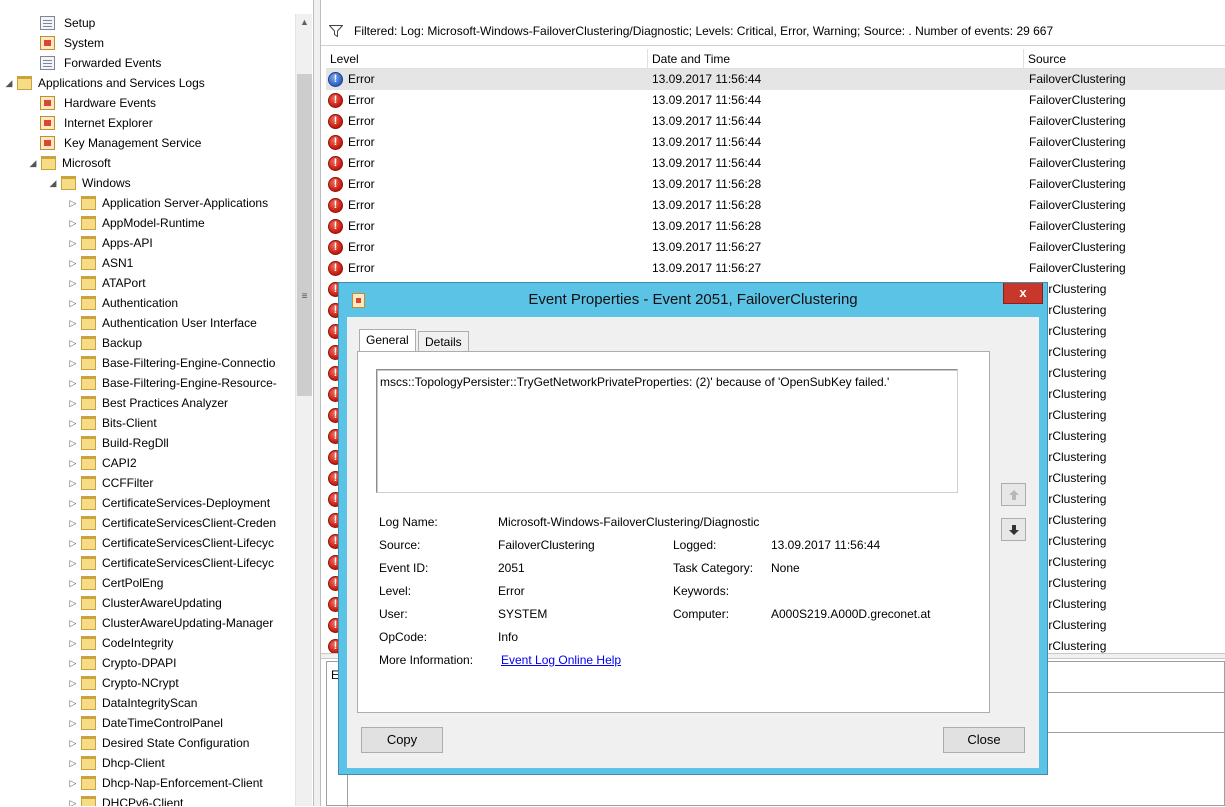 This screenshot has width=1225, height=807. I want to click on task-category-value: None, so click(785, 568).